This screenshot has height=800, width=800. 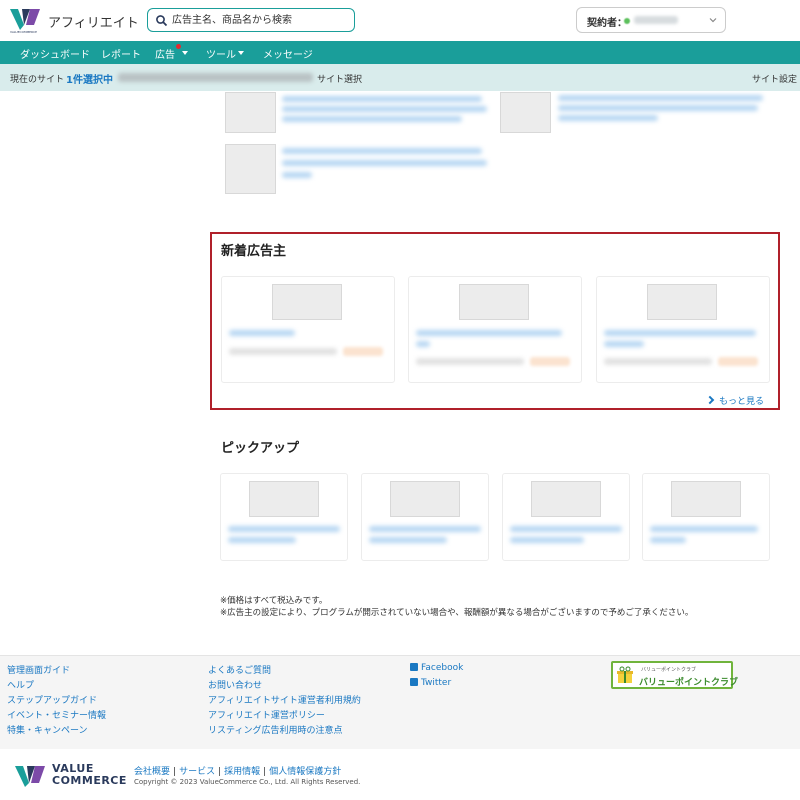 What do you see at coordinates (221, 53) in the screenshot?
I see `nav-tools: ツール` at bounding box center [221, 53].